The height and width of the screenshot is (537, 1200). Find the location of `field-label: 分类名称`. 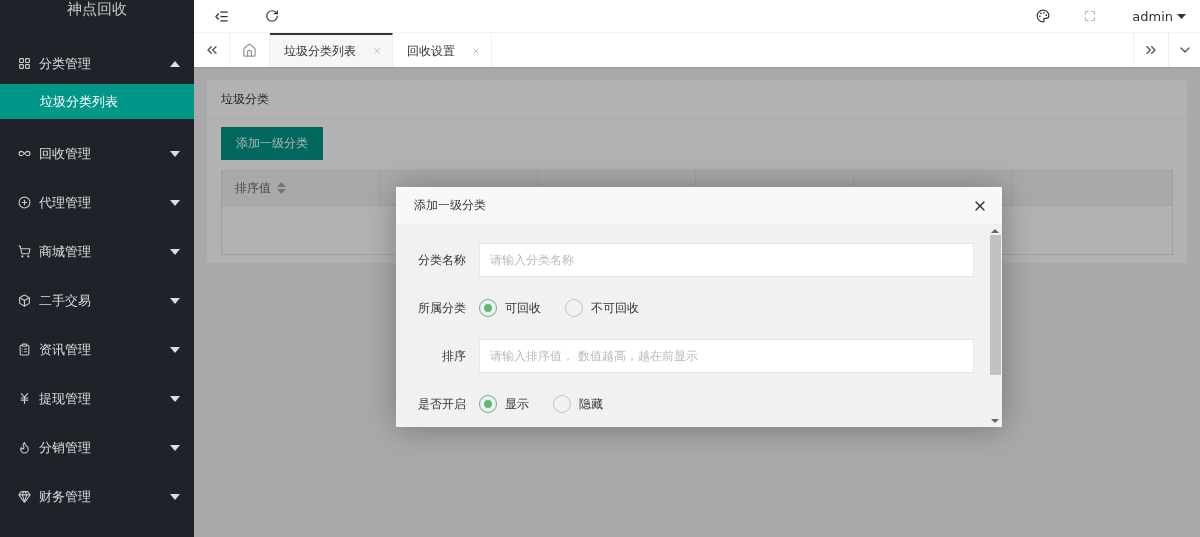

field-label: 分类名称 is located at coordinates (442, 260).